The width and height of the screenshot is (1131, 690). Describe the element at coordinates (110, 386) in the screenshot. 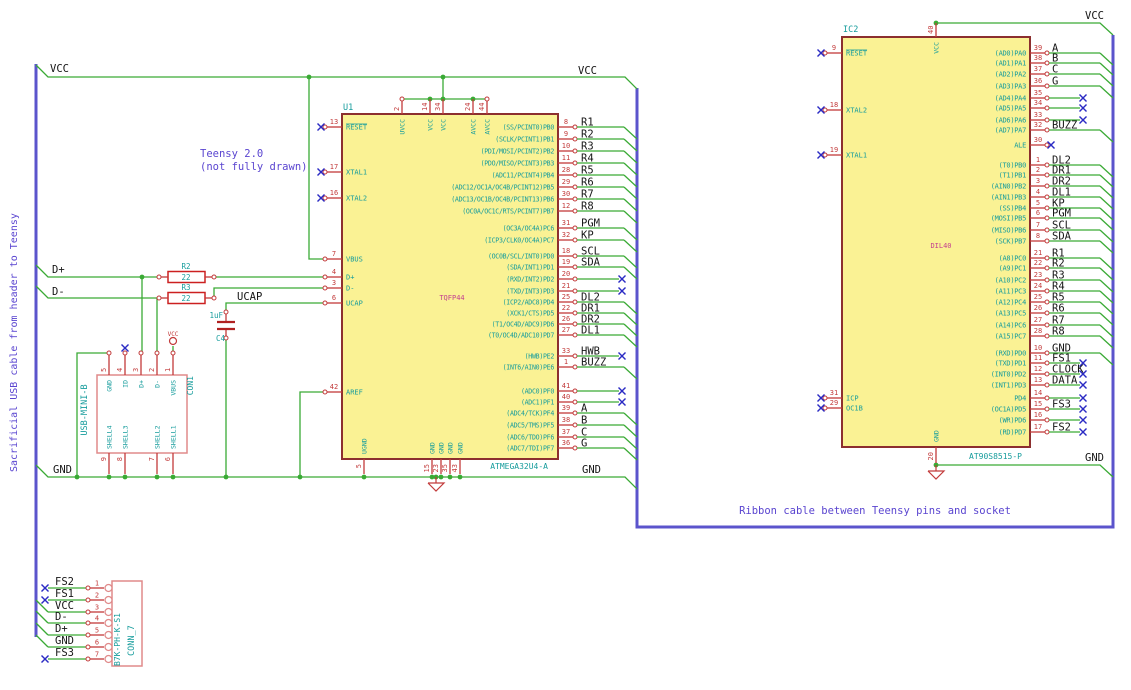

I see `text-con1-top_pins-0-name: GND` at that location.